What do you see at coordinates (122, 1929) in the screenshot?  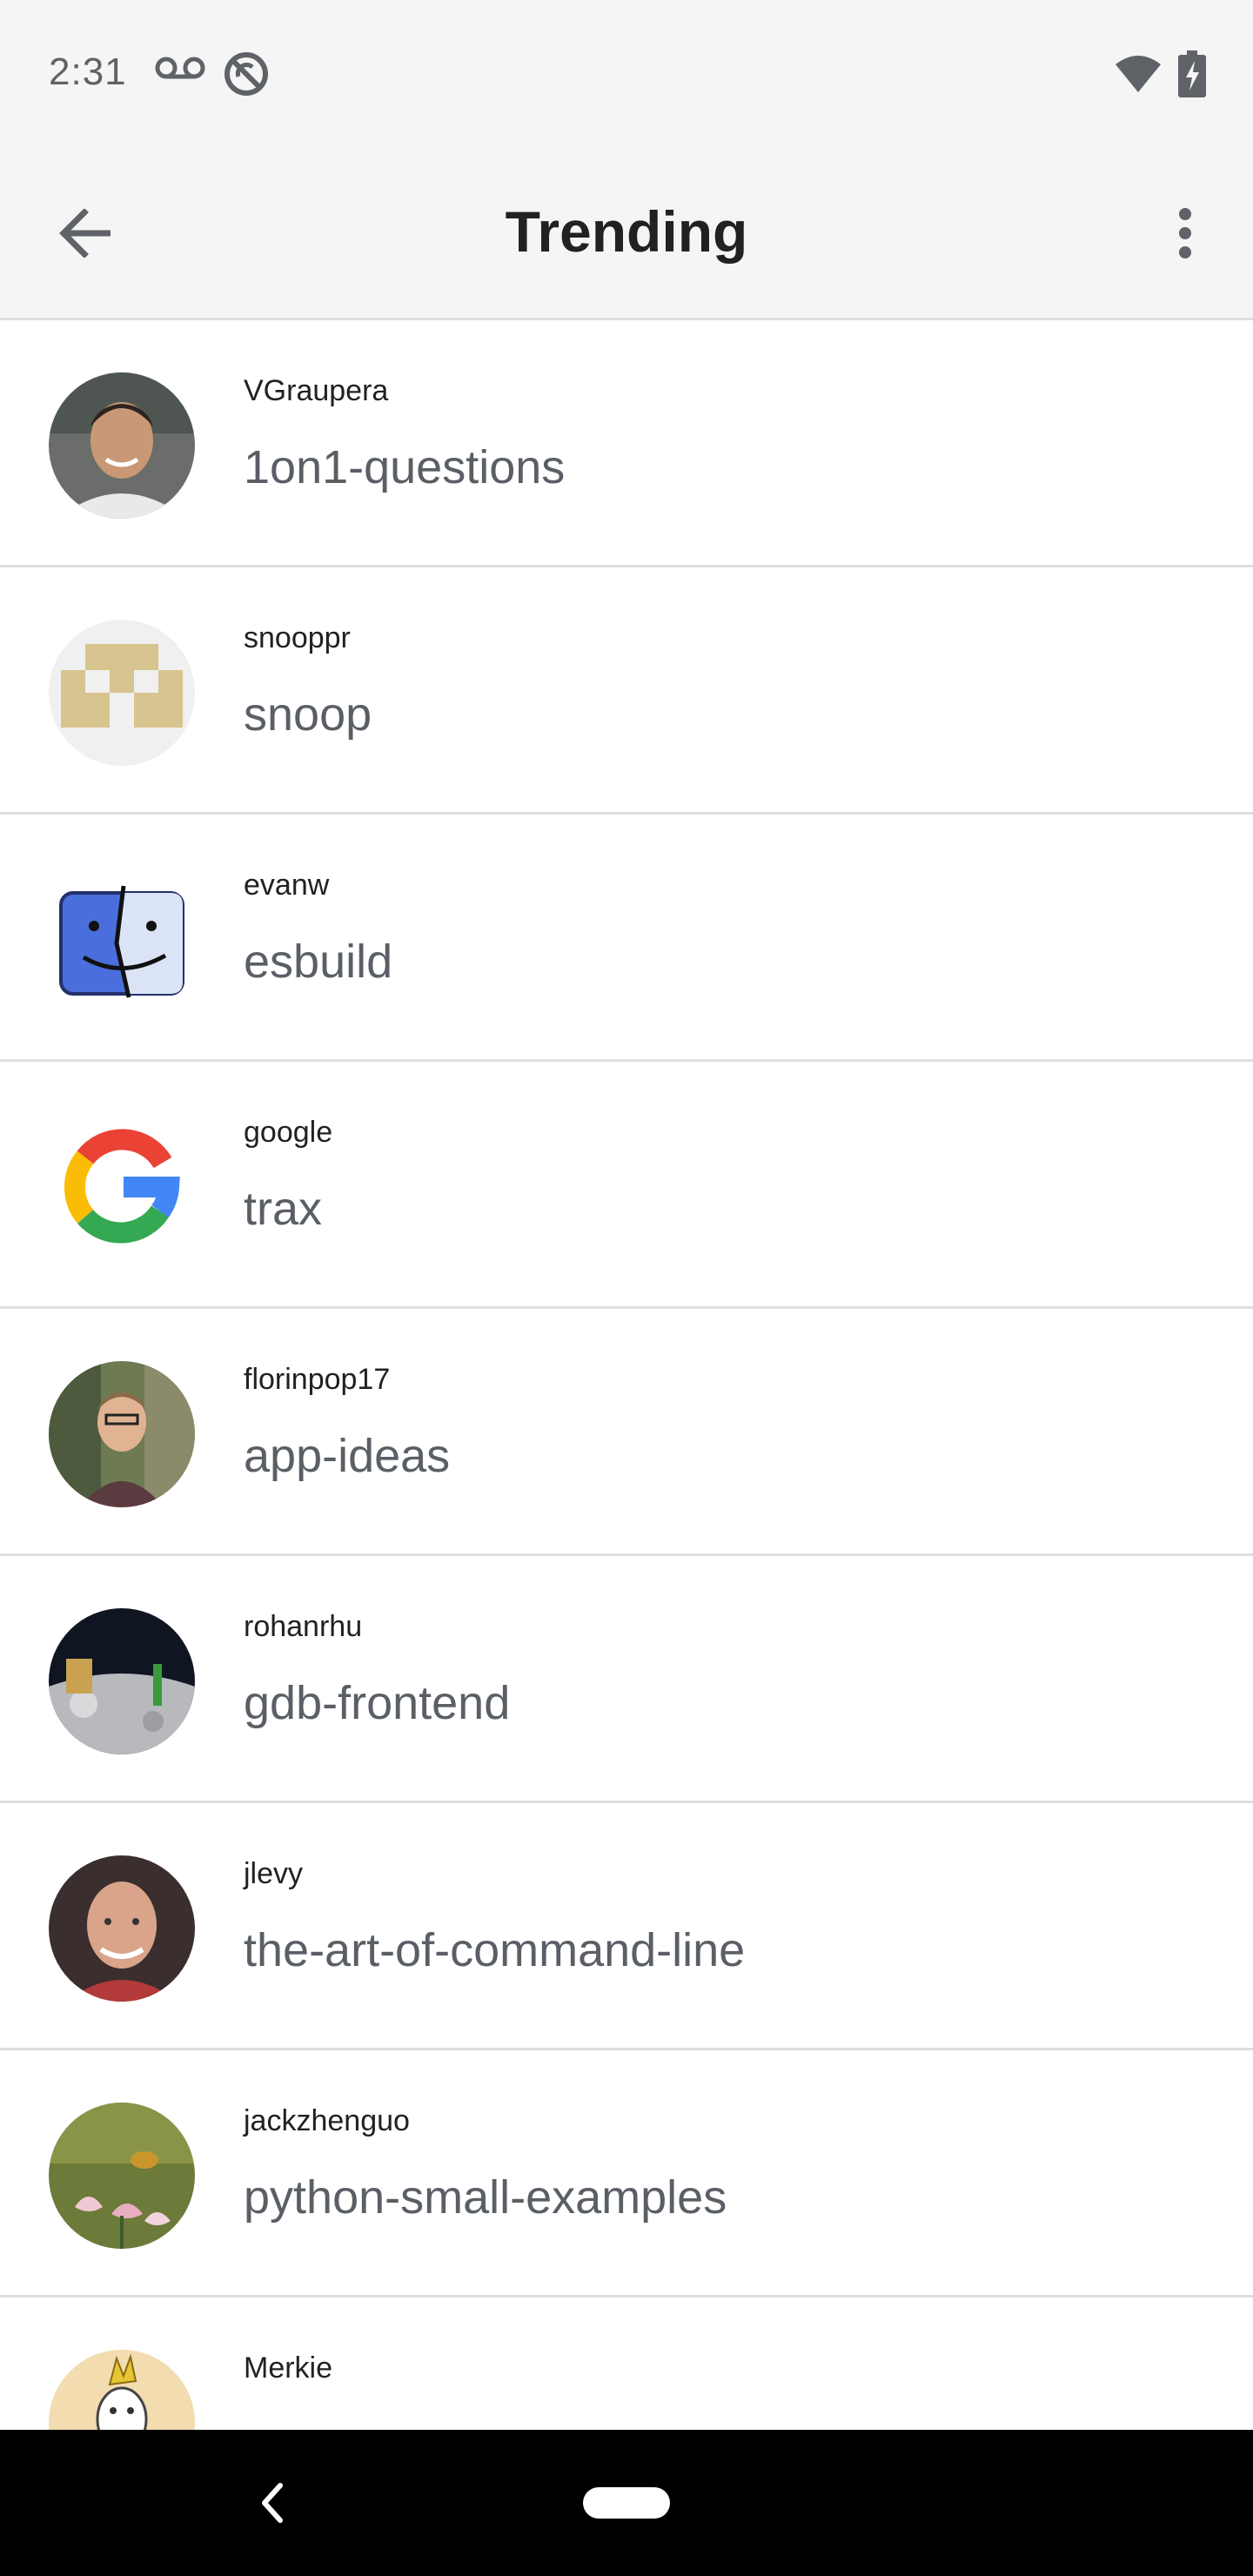 I see `avatar-jlevy` at bounding box center [122, 1929].